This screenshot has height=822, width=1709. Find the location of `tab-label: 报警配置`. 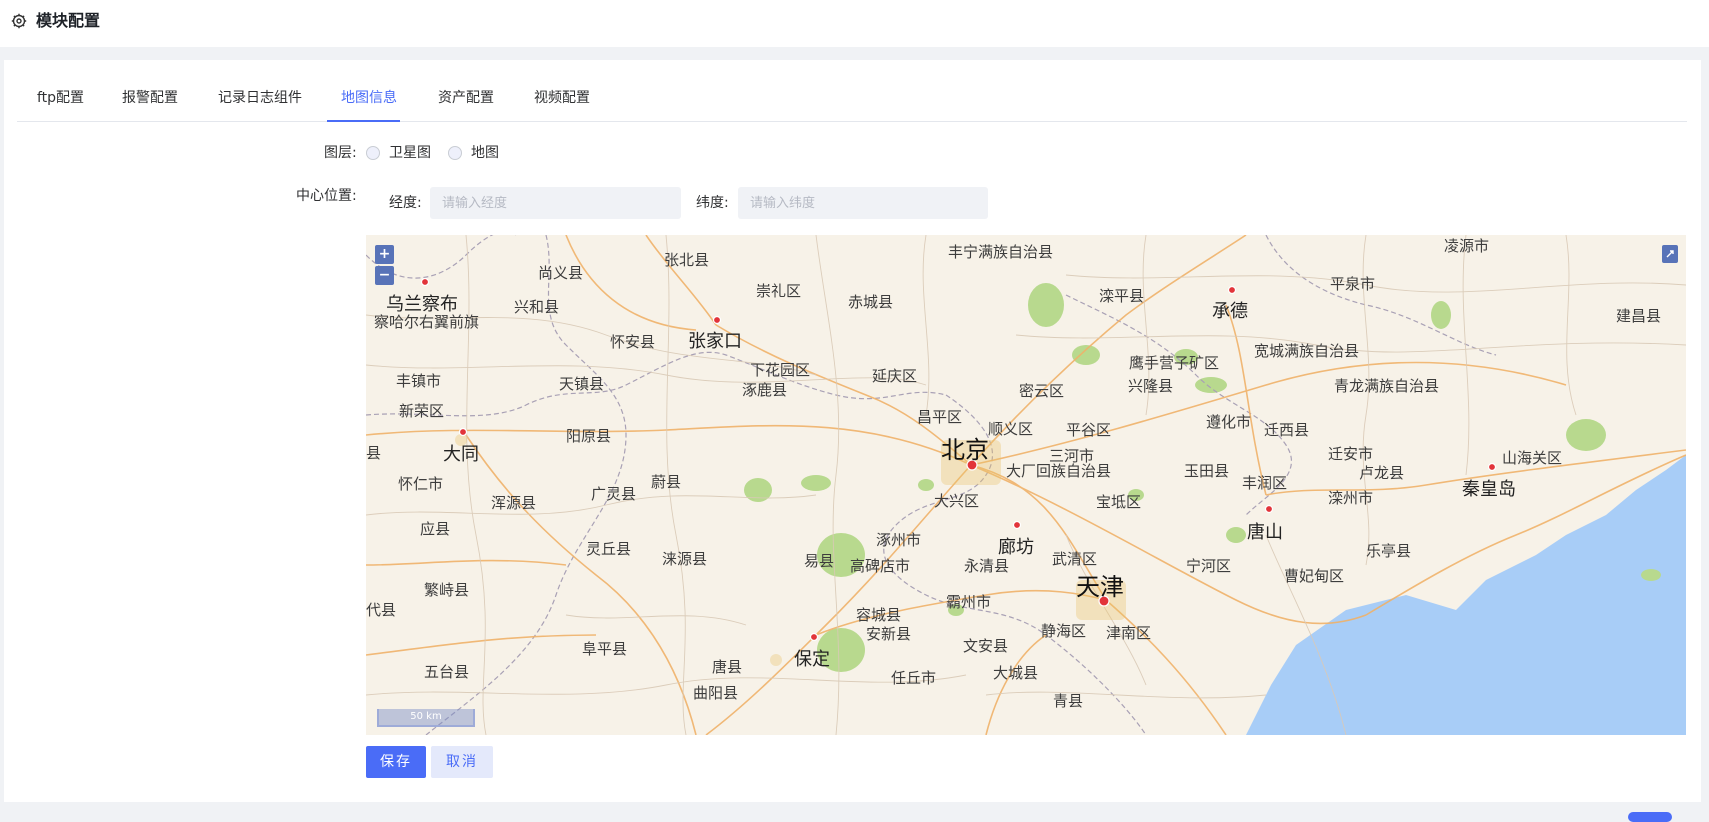

tab-label: 报警配置 is located at coordinates (150, 98).